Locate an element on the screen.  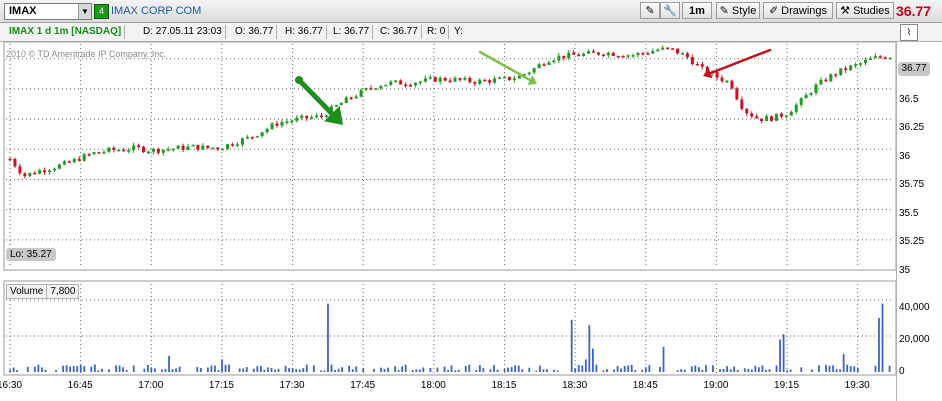
light-green-arrow-shaft is located at coordinates (505, 66).